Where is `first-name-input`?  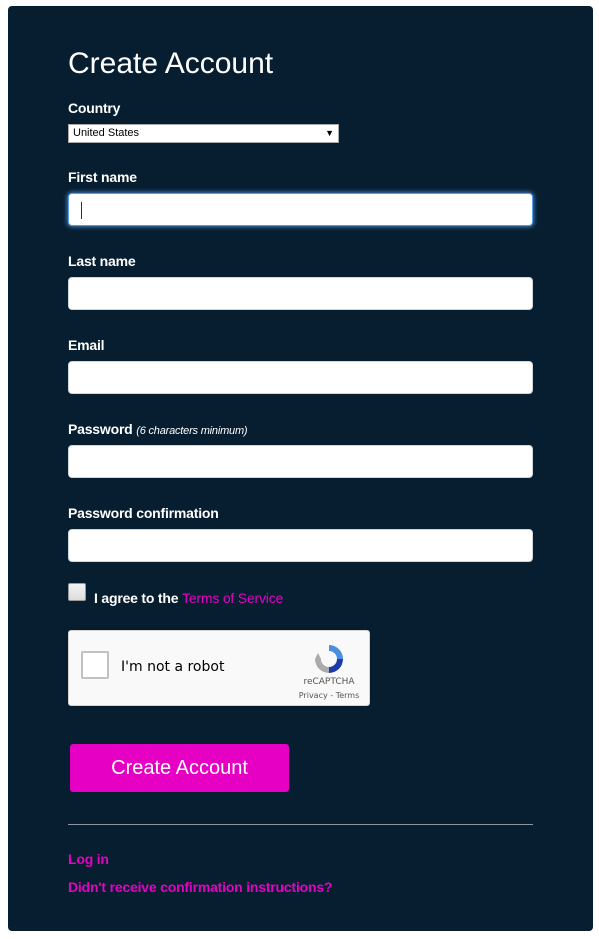
first-name-input is located at coordinates (300, 209).